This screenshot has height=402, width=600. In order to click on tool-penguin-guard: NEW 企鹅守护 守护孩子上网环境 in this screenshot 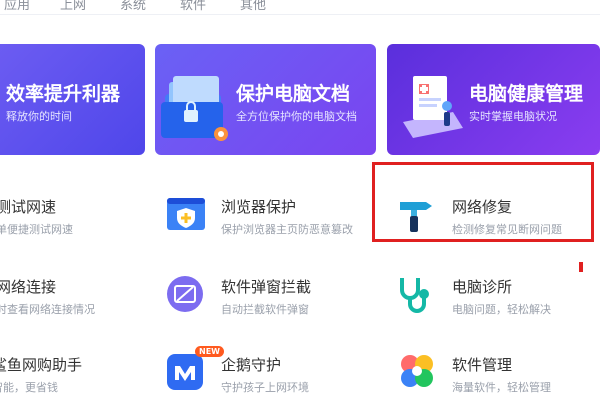, I will do `click(265, 374)`.